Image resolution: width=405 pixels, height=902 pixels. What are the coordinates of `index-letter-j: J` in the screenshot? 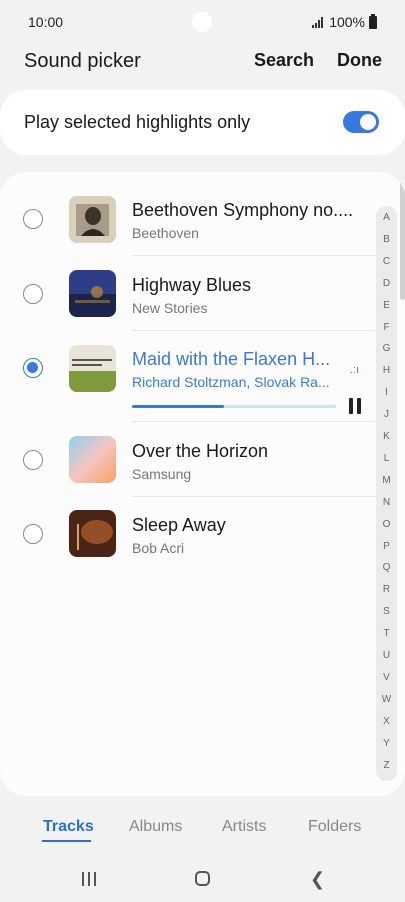 It's located at (386, 414).